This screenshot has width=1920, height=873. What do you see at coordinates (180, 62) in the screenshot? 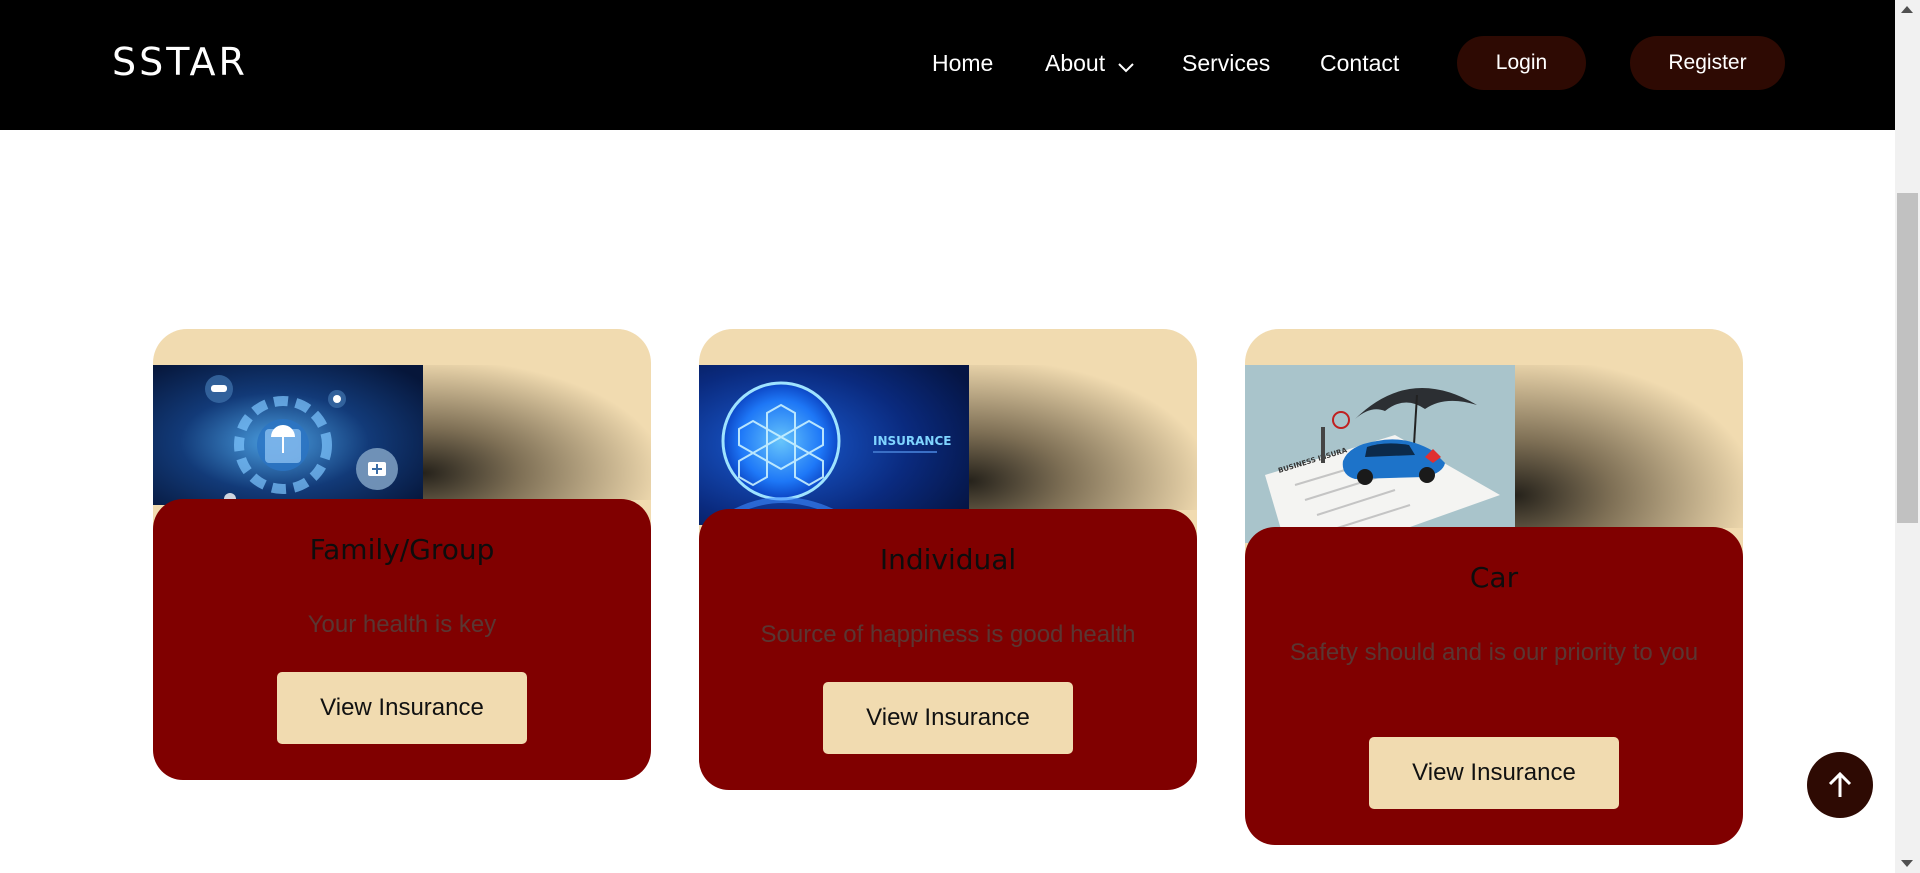
I see `site-logo: SSTAR` at bounding box center [180, 62].